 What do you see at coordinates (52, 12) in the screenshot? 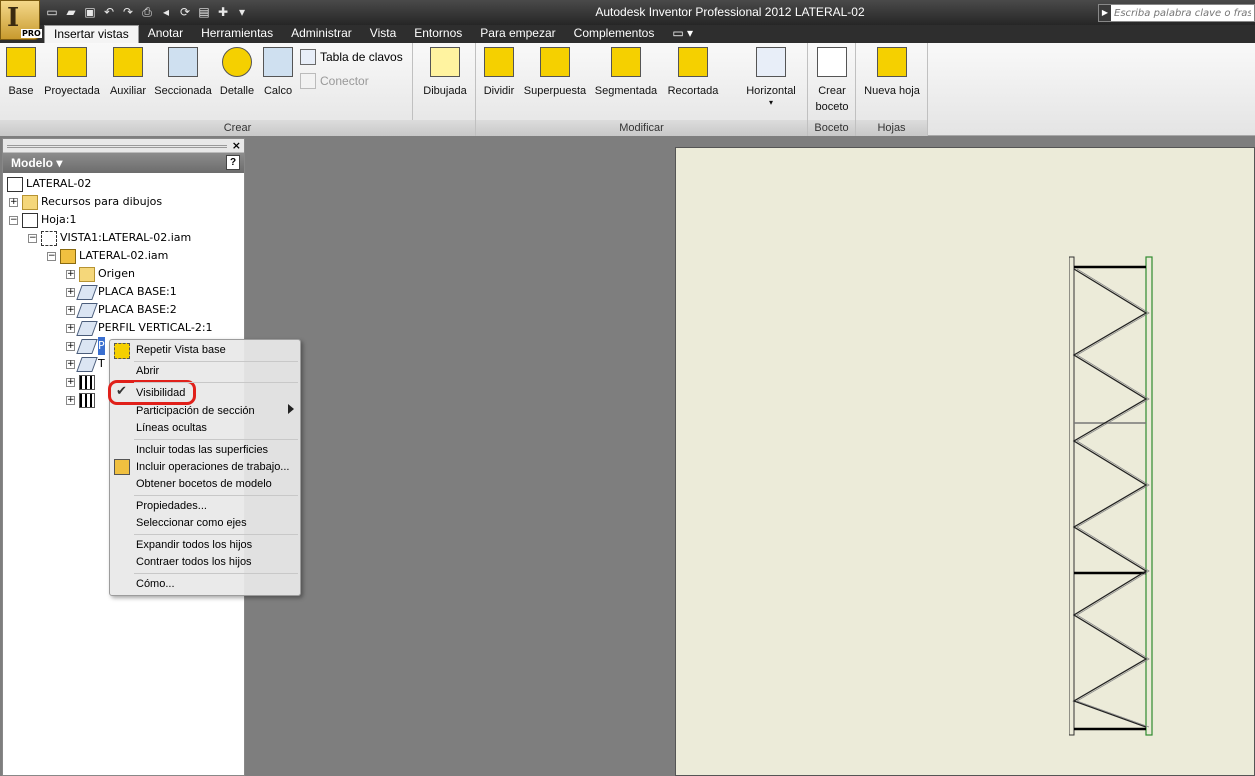
I see `new-icon: ▭` at bounding box center [52, 12].